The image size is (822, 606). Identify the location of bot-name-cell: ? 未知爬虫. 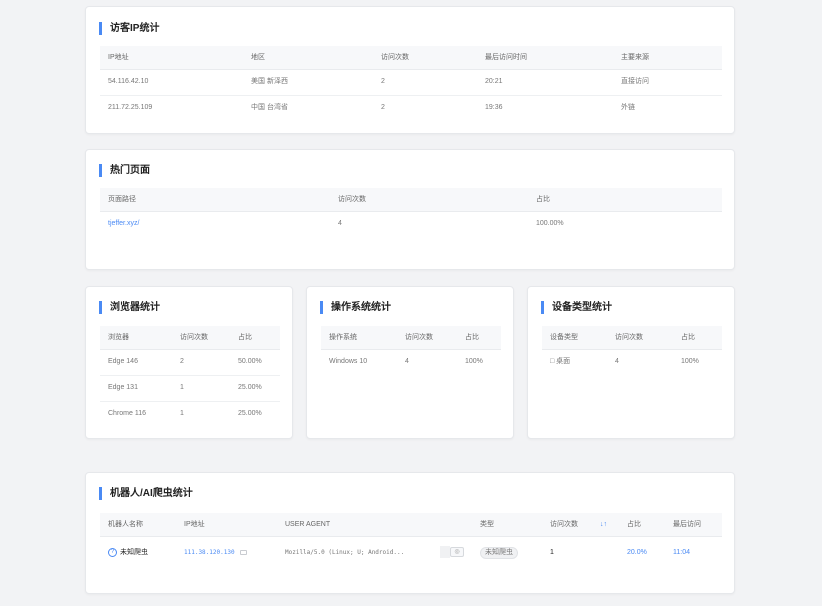
(128, 553).